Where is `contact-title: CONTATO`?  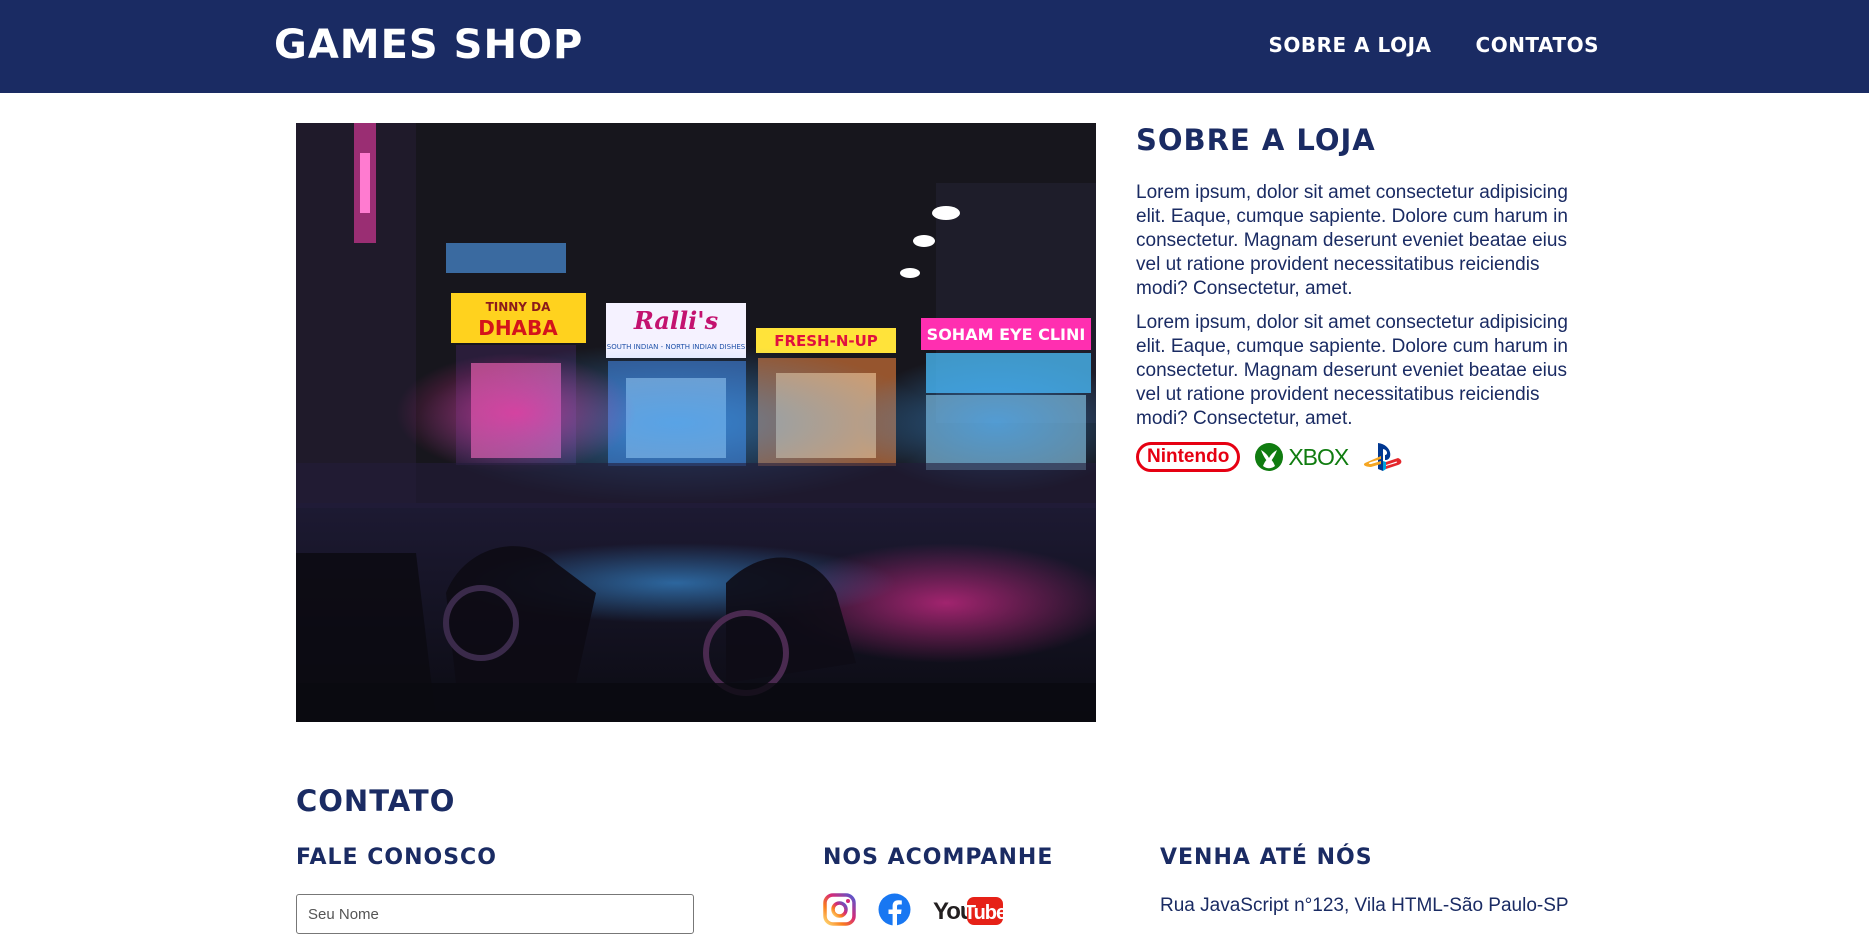
contact-title: CONTATO is located at coordinates (376, 801).